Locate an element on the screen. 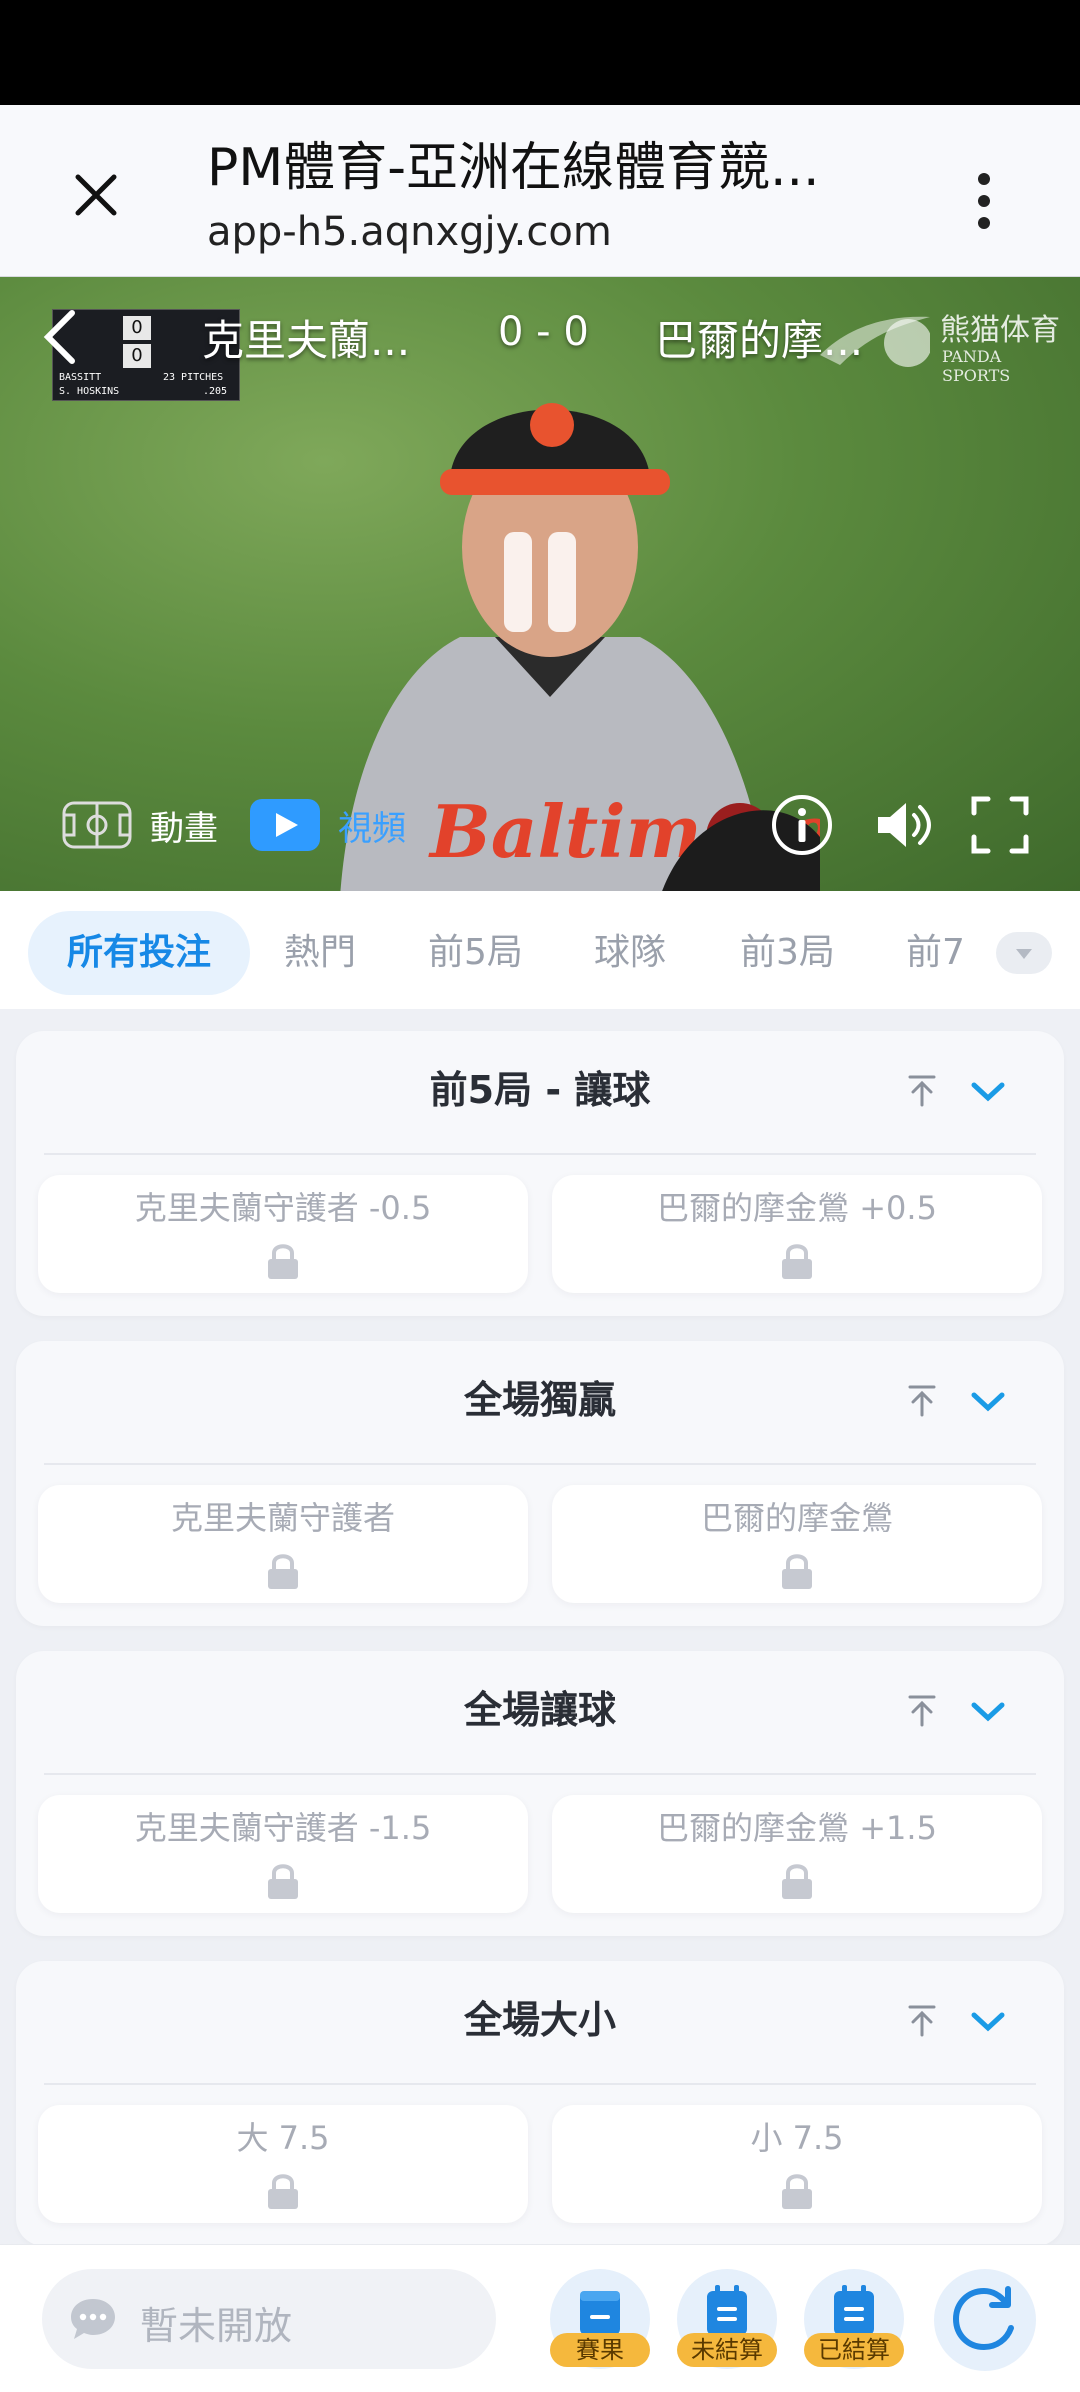 The image size is (1080, 2392). back-button is located at coordinates (62, 337).